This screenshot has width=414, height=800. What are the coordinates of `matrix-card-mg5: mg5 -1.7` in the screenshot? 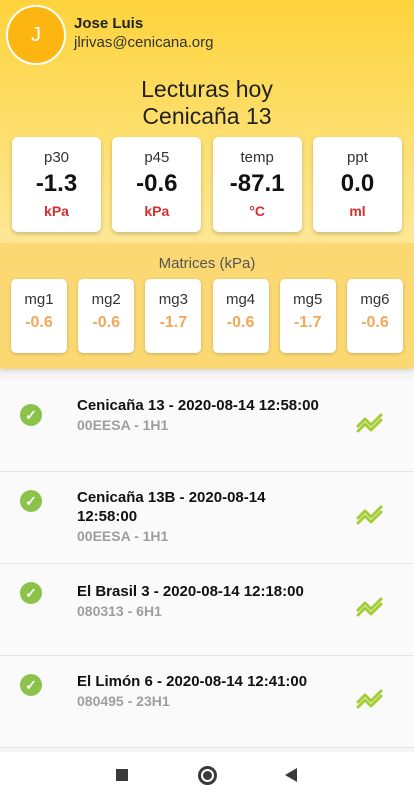 It's located at (307, 316).